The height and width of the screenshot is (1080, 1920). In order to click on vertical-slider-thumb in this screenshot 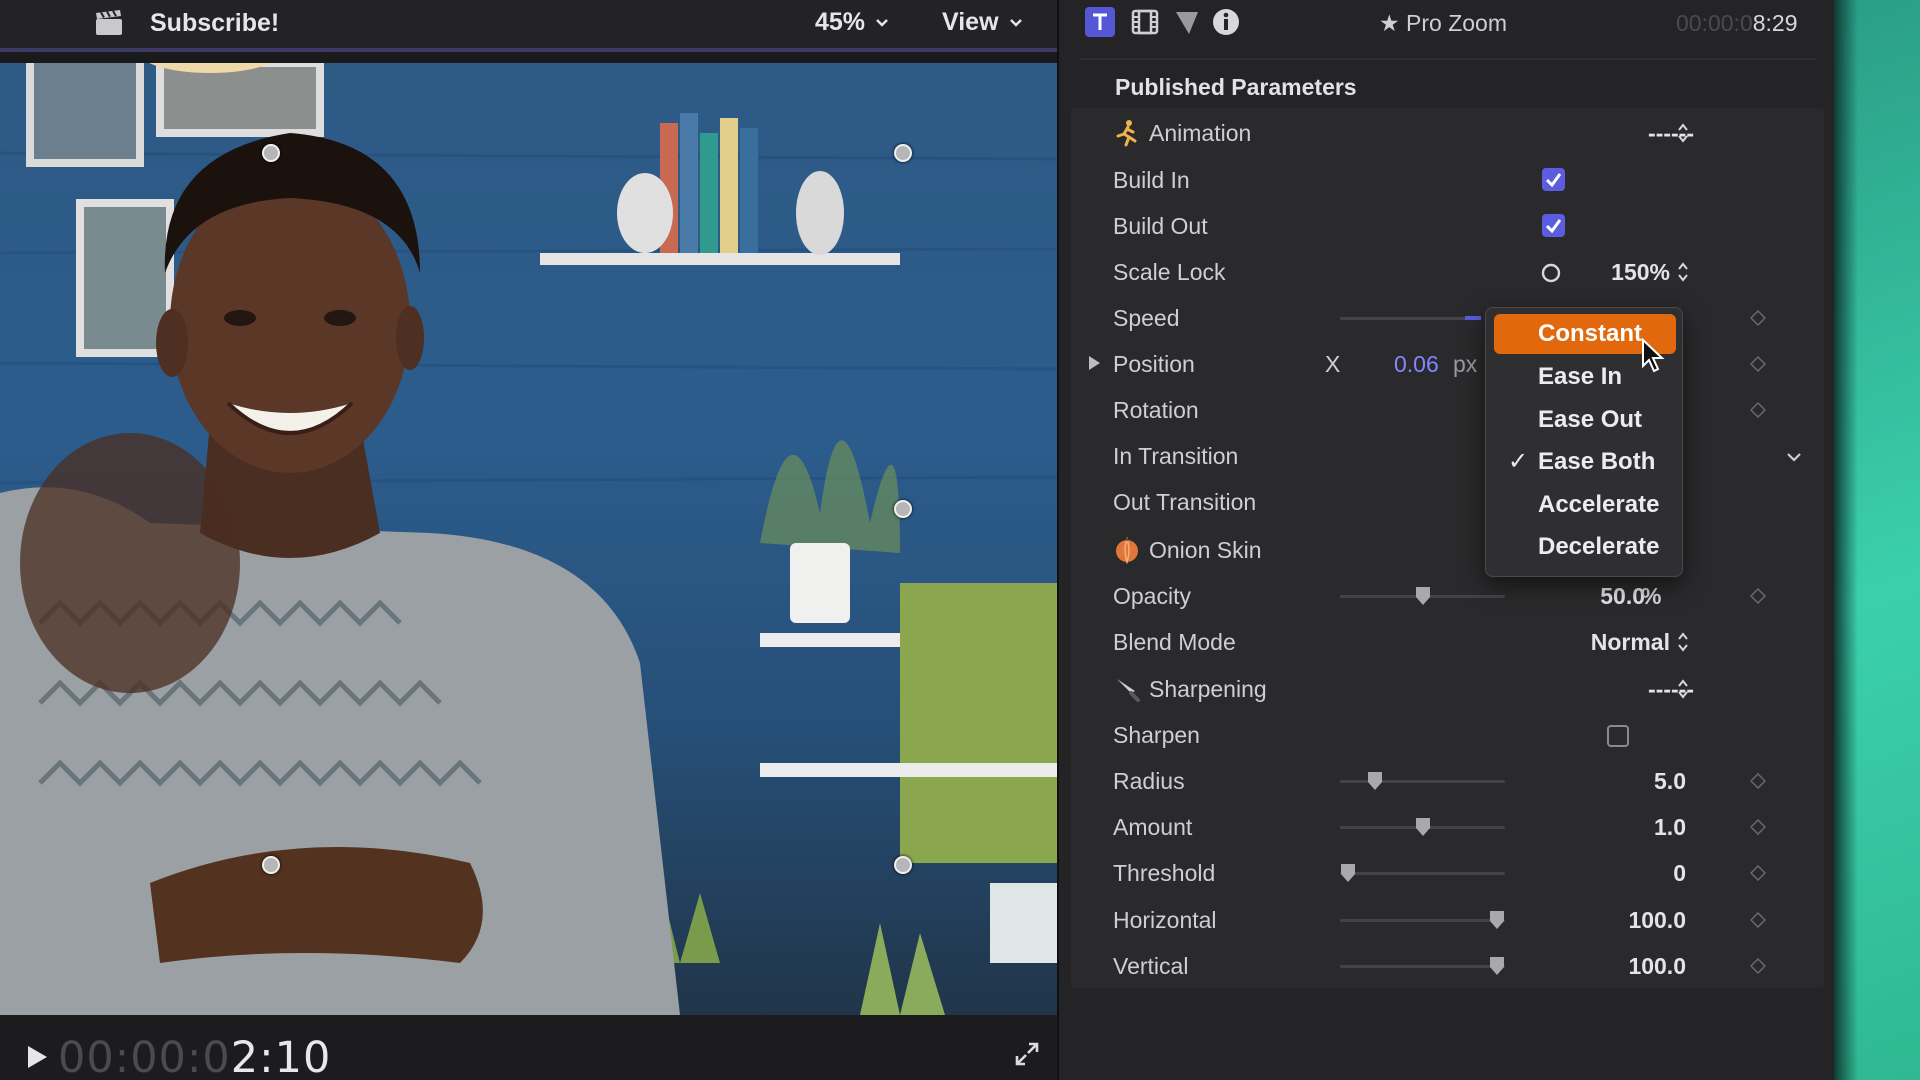, I will do `click(1497, 966)`.